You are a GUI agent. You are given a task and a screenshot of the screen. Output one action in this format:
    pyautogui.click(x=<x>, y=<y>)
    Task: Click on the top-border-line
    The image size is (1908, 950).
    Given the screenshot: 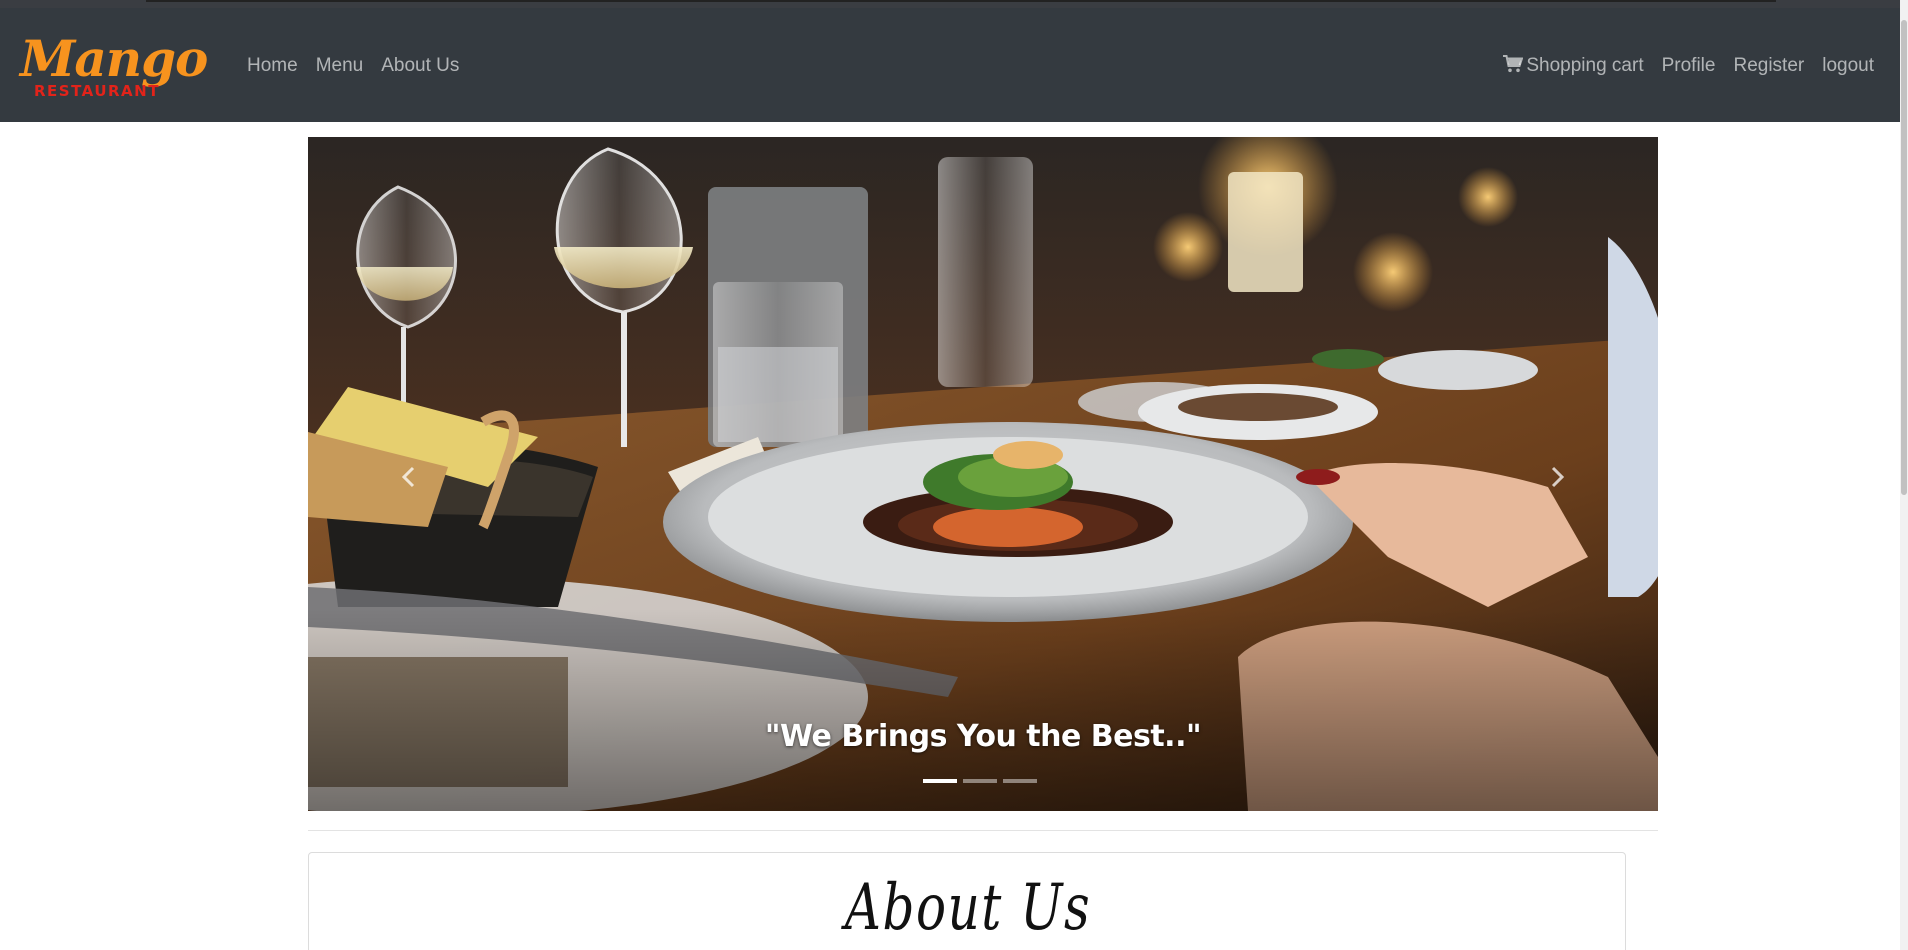 What is the action you would take?
    pyautogui.click(x=961, y=1)
    